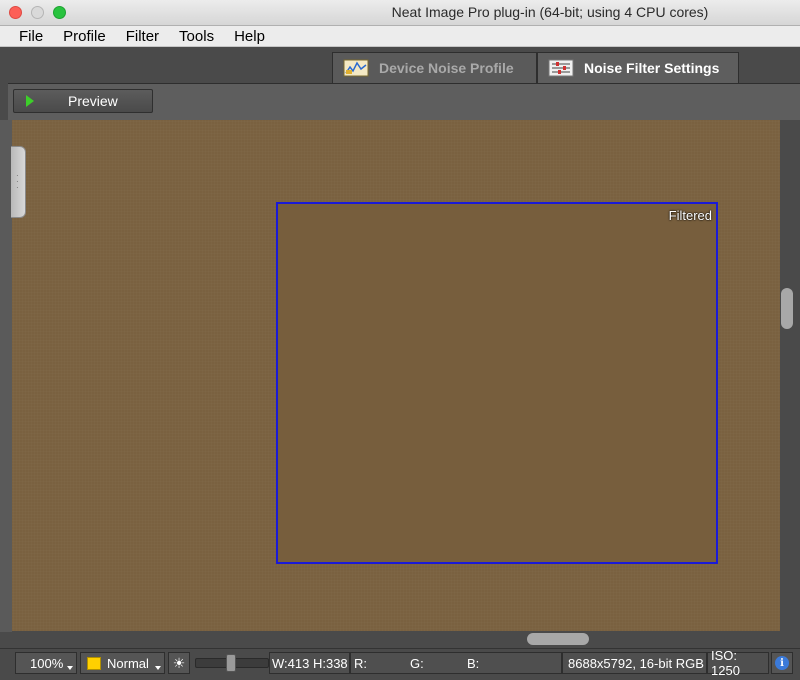  I want to click on filtered-label: Filtered, so click(690, 215).